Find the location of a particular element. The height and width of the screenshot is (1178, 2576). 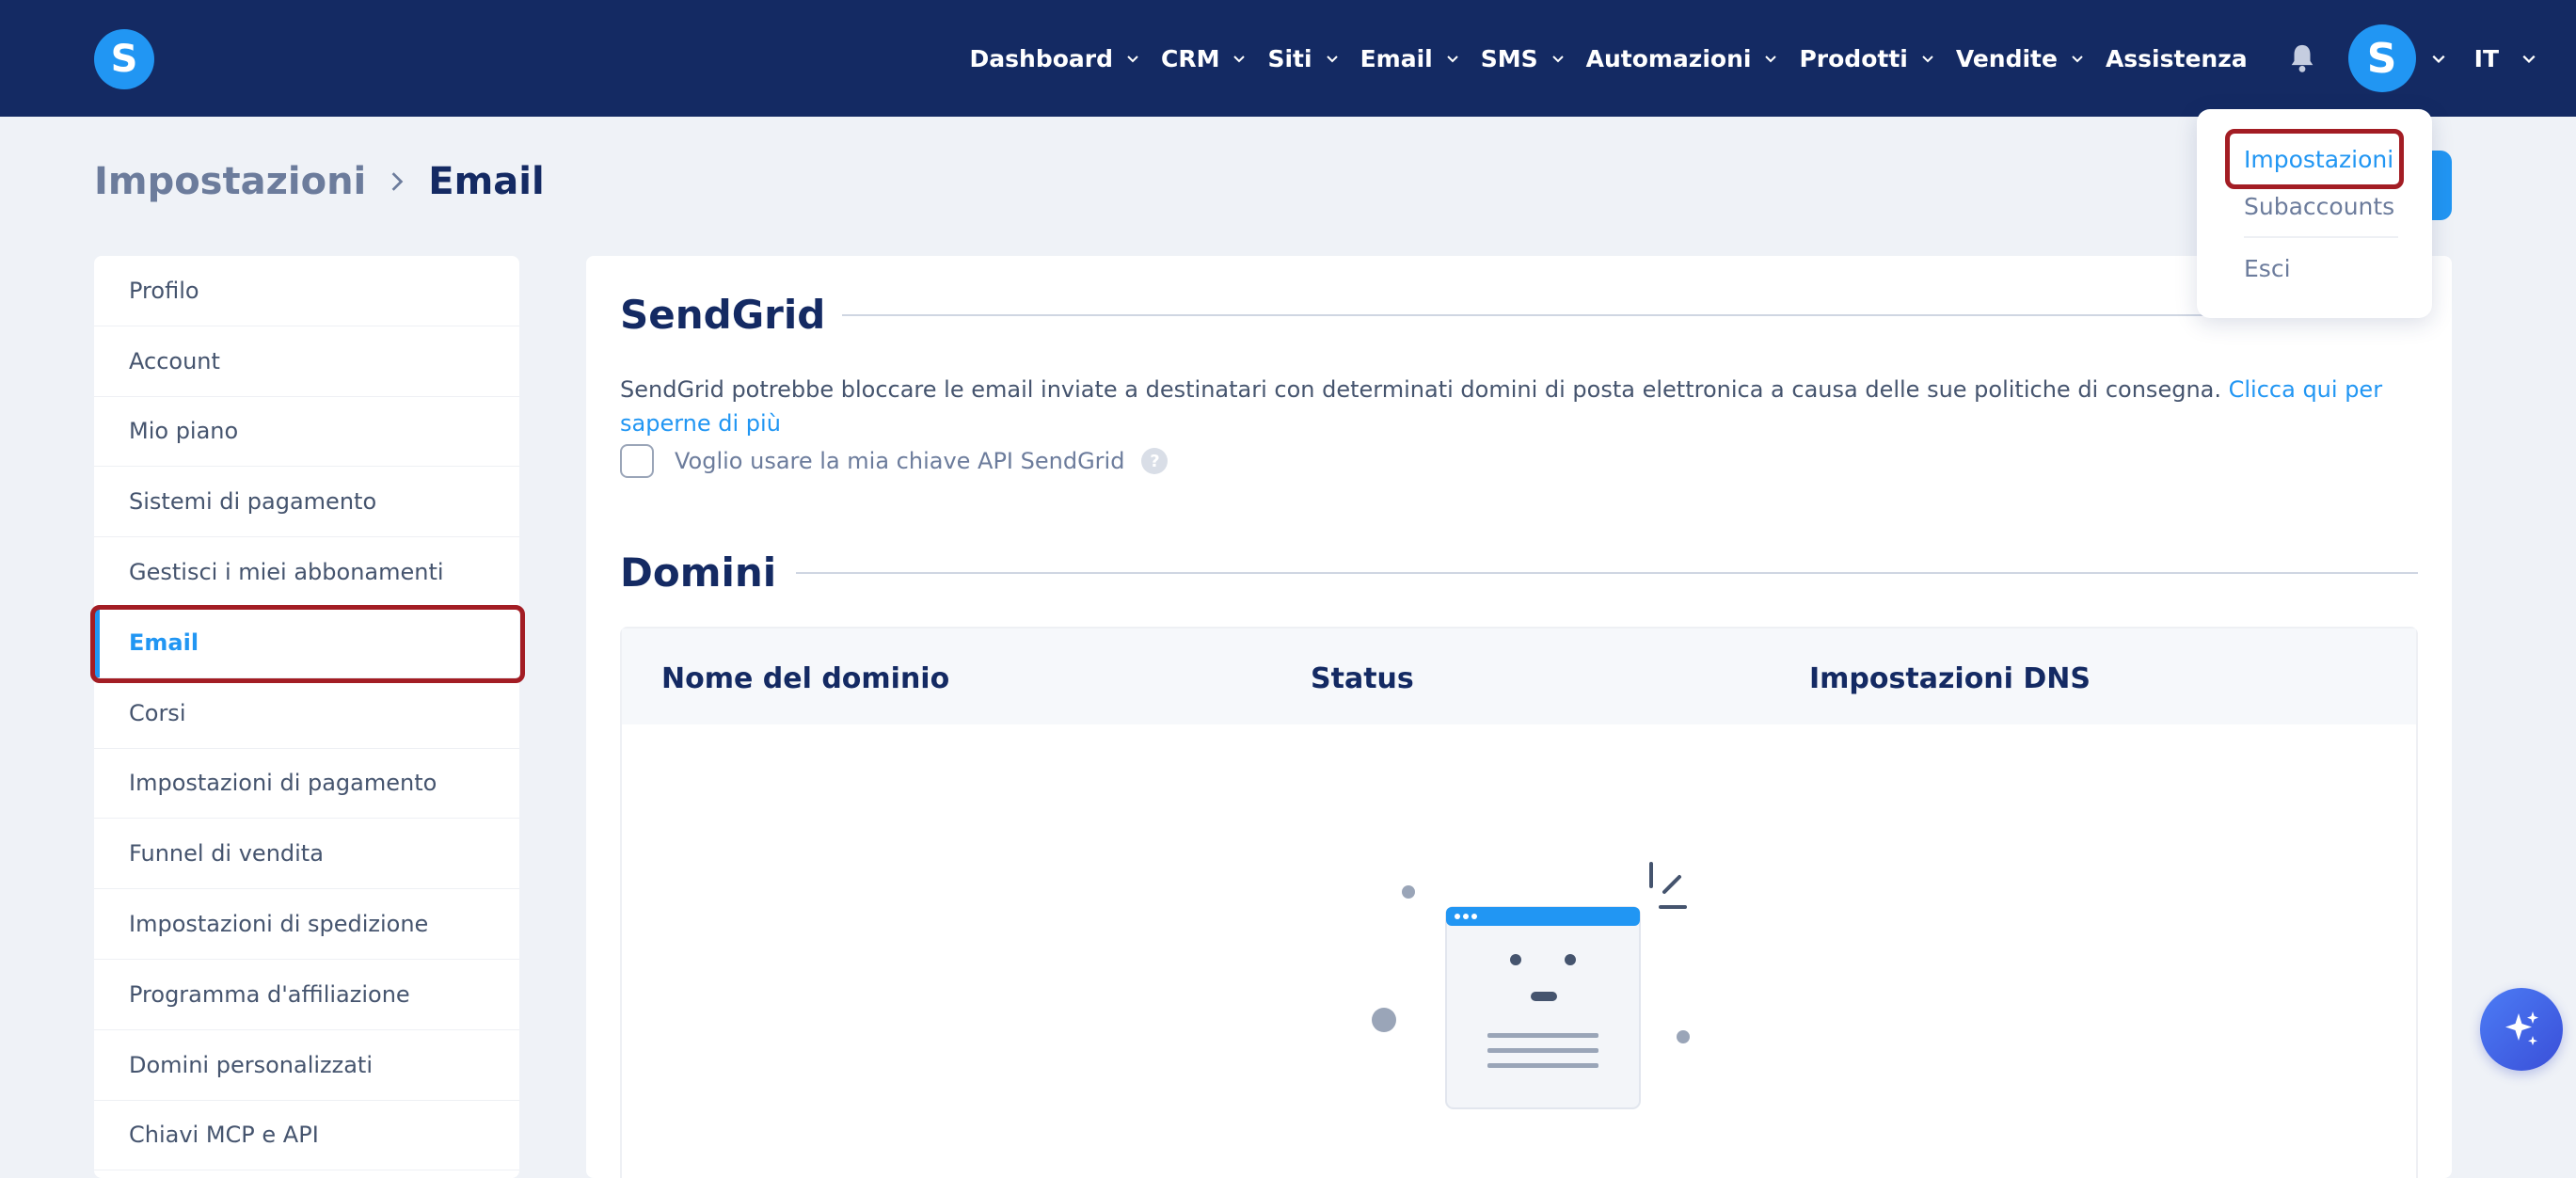

sparkle-icon is located at coordinates (2521, 1028).